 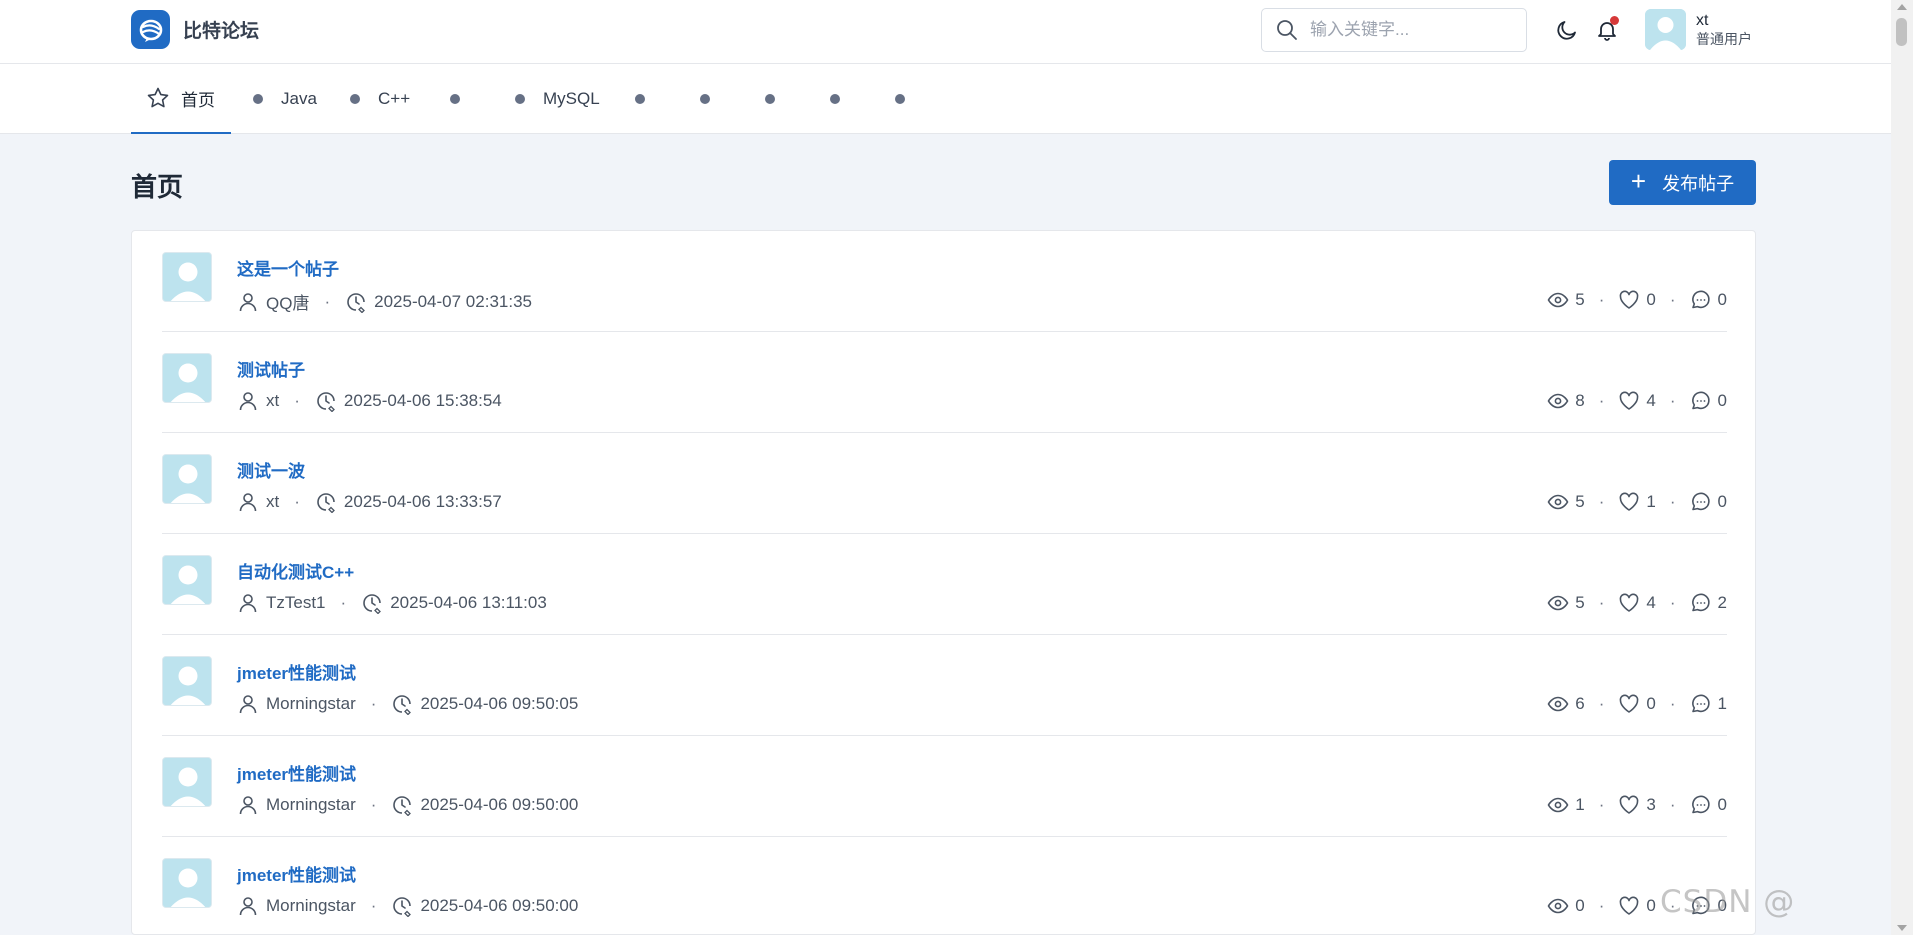 I want to click on page-title: 首页, so click(x=157, y=187).